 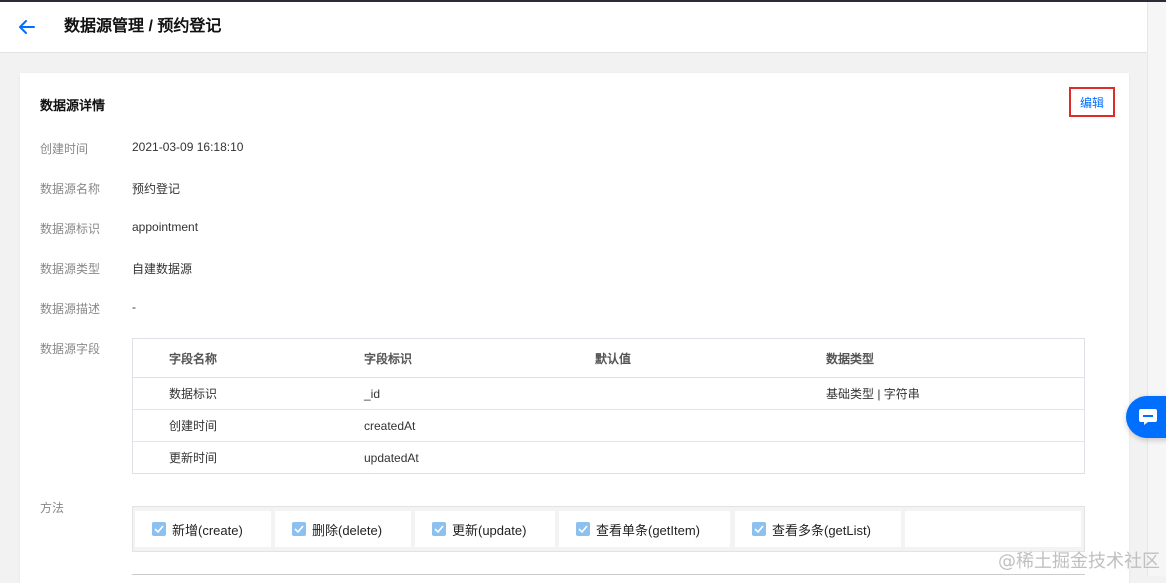 What do you see at coordinates (193, 458) in the screenshot?
I see `table-cell: 更新时间` at bounding box center [193, 458].